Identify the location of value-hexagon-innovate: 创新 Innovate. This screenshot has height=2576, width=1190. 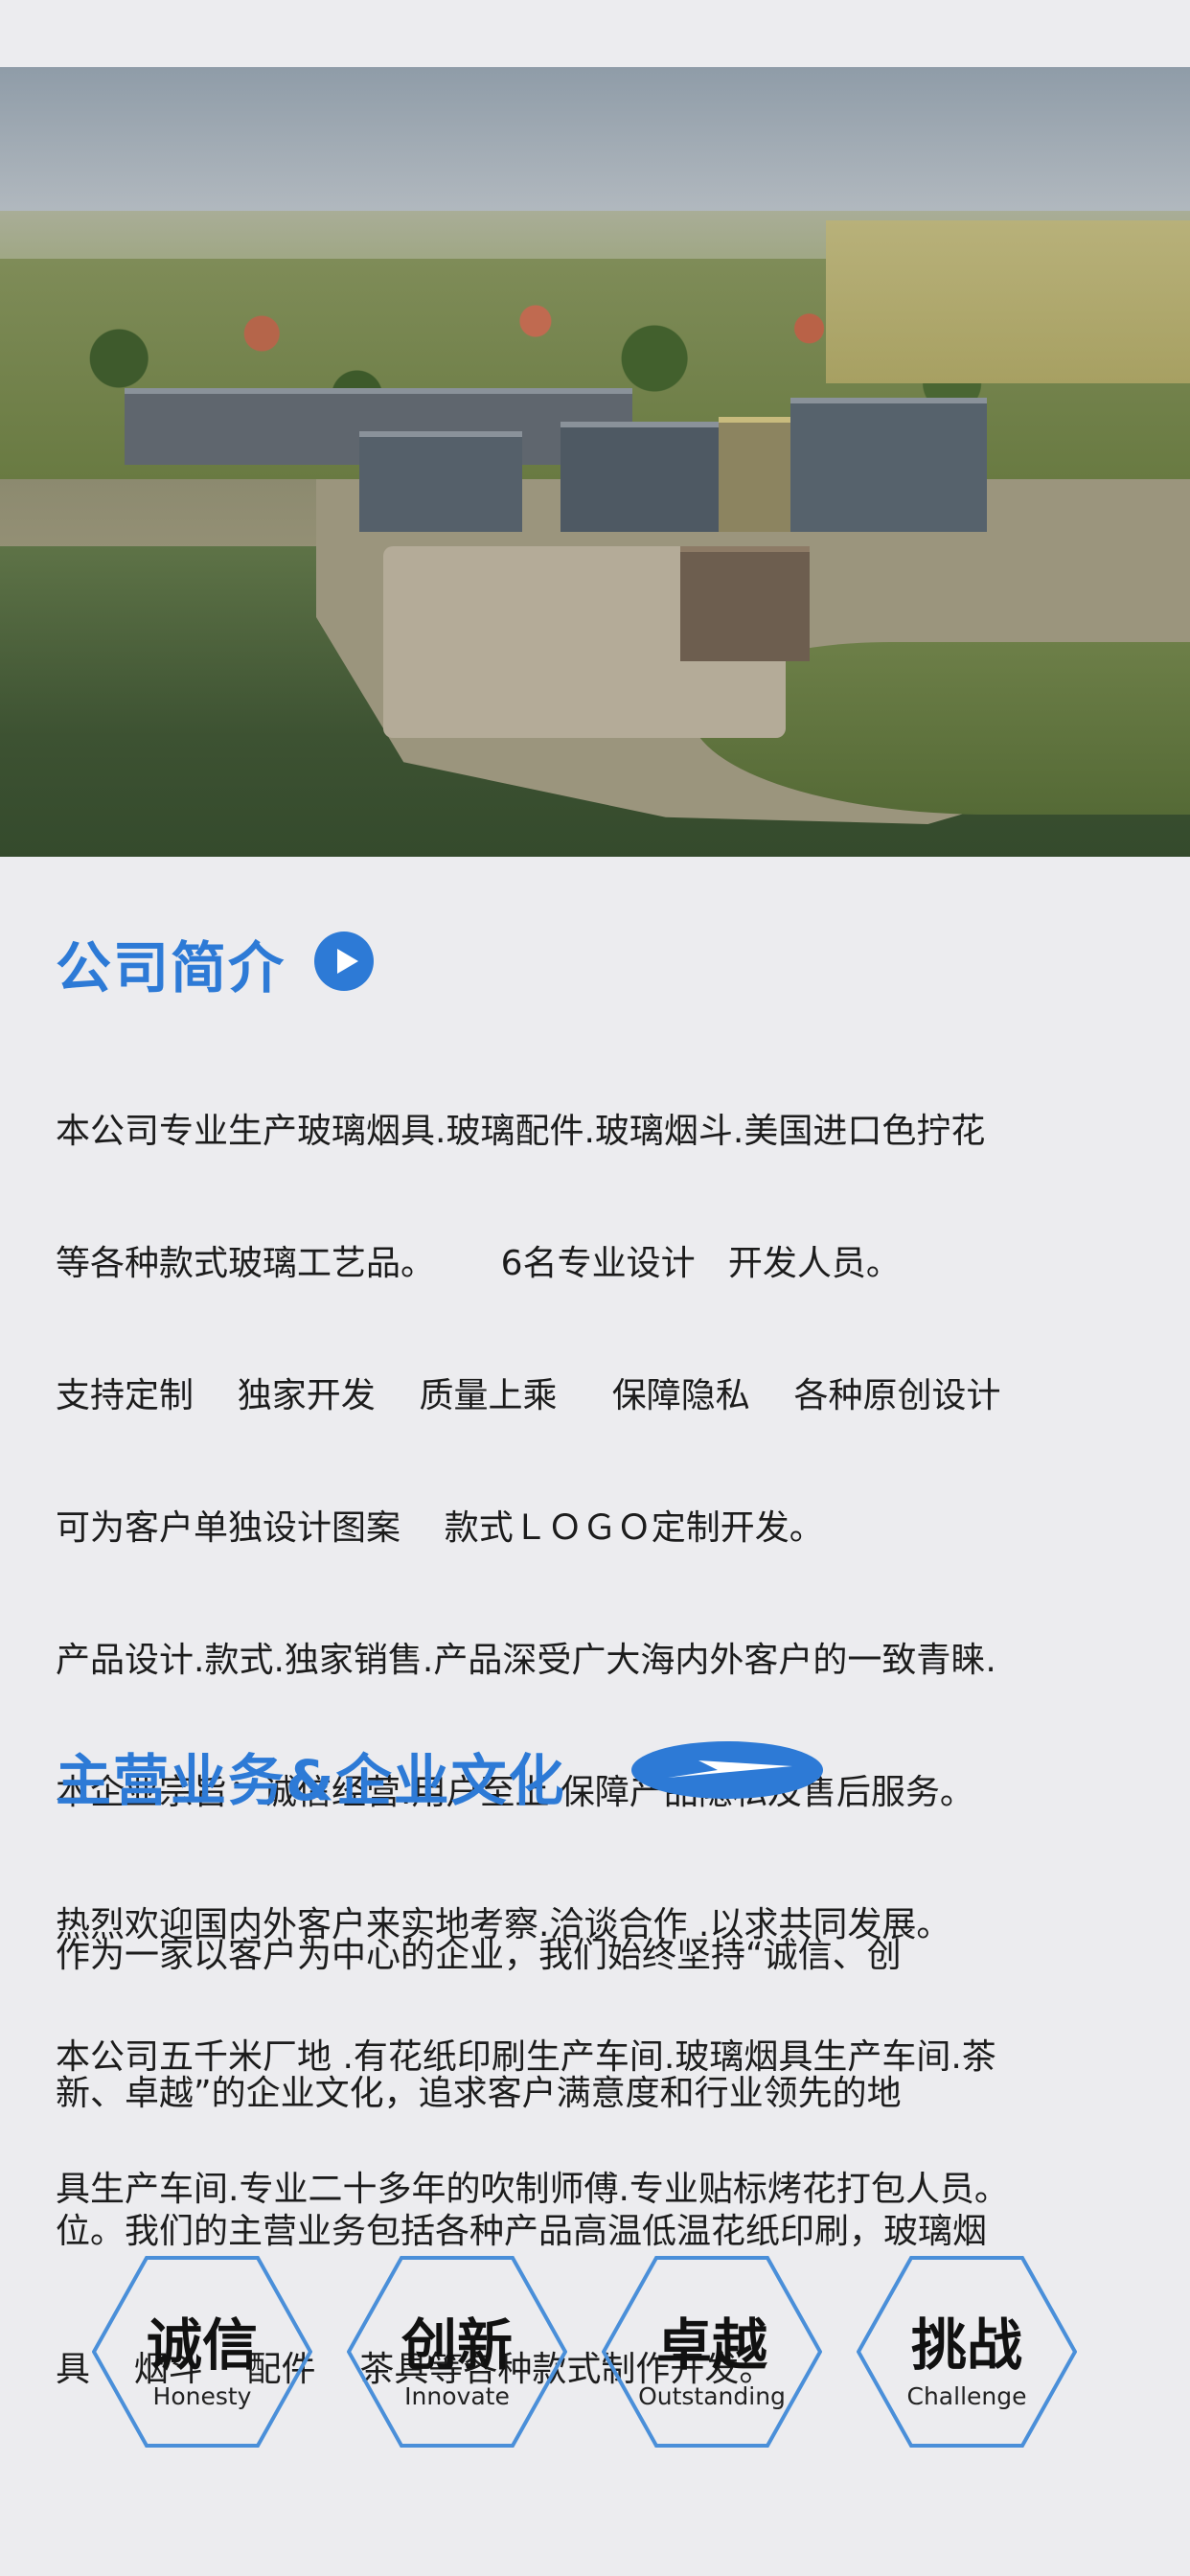
(457, 2352).